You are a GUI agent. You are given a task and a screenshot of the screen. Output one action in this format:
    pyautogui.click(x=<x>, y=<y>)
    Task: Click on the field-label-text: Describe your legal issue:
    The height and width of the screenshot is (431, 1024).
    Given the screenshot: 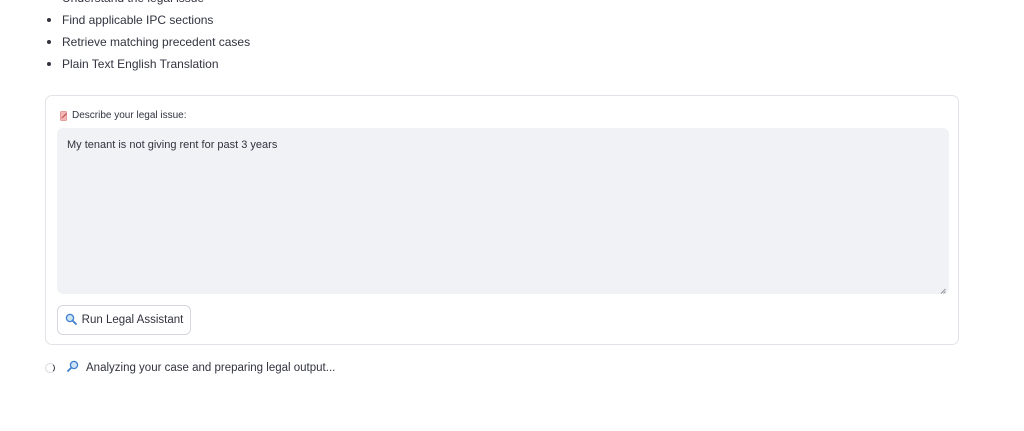 What is the action you would take?
    pyautogui.click(x=129, y=115)
    